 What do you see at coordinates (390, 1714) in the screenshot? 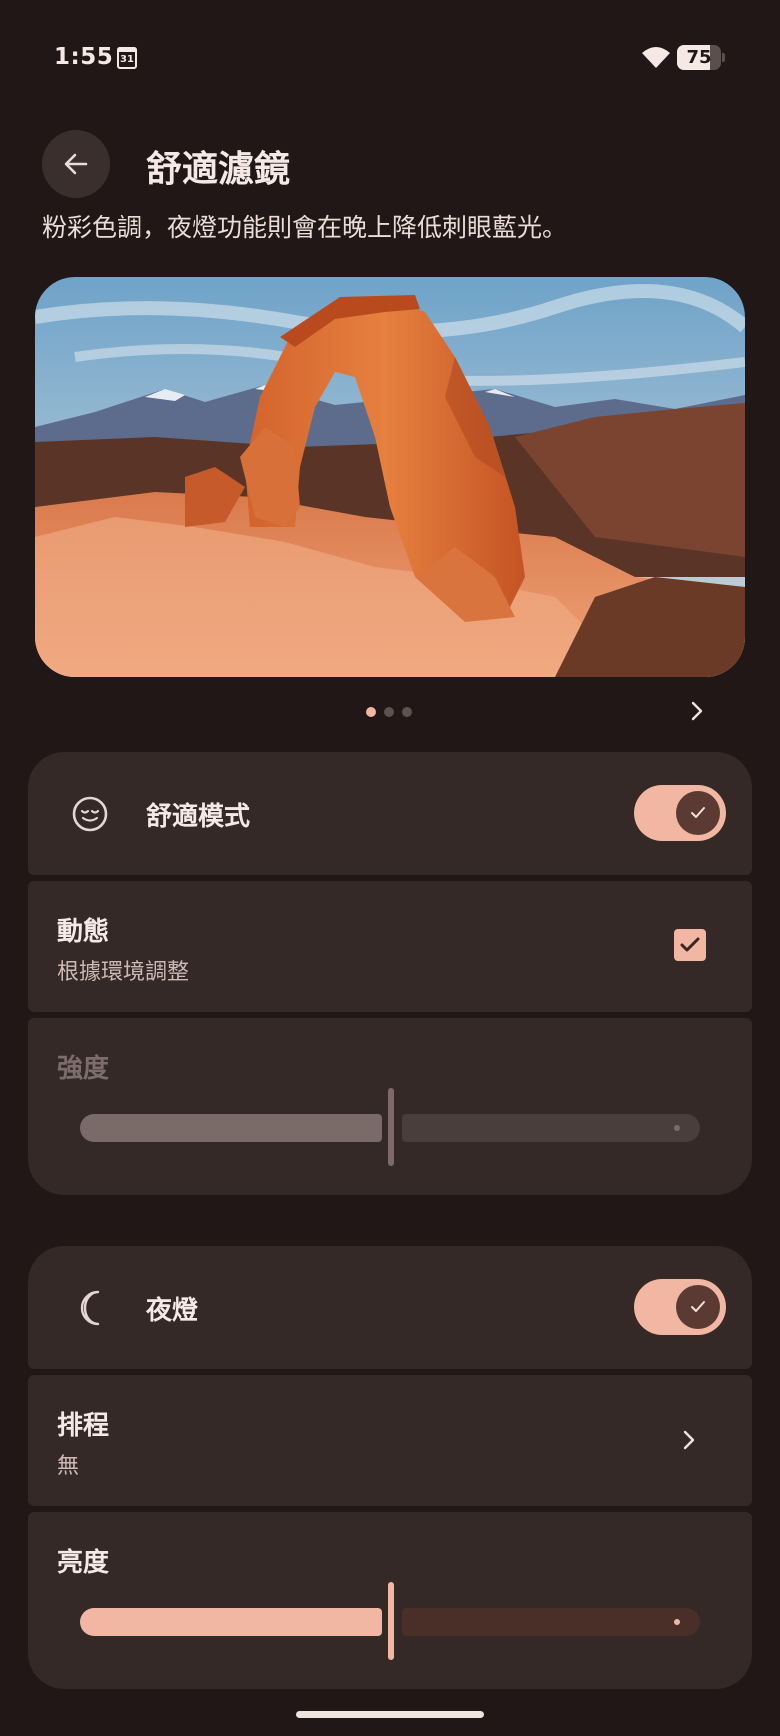
I see `home-indicator` at bounding box center [390, 1714].